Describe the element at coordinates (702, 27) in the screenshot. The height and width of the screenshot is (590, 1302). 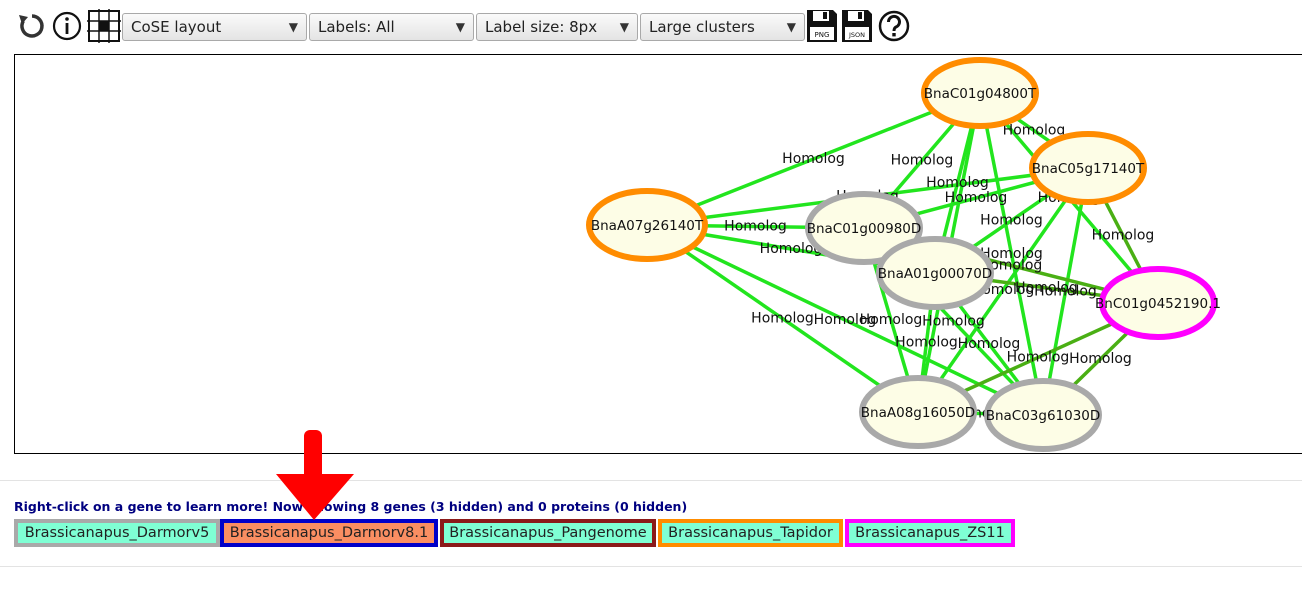
I see `clusters-select-value: Large clusters` at that location.